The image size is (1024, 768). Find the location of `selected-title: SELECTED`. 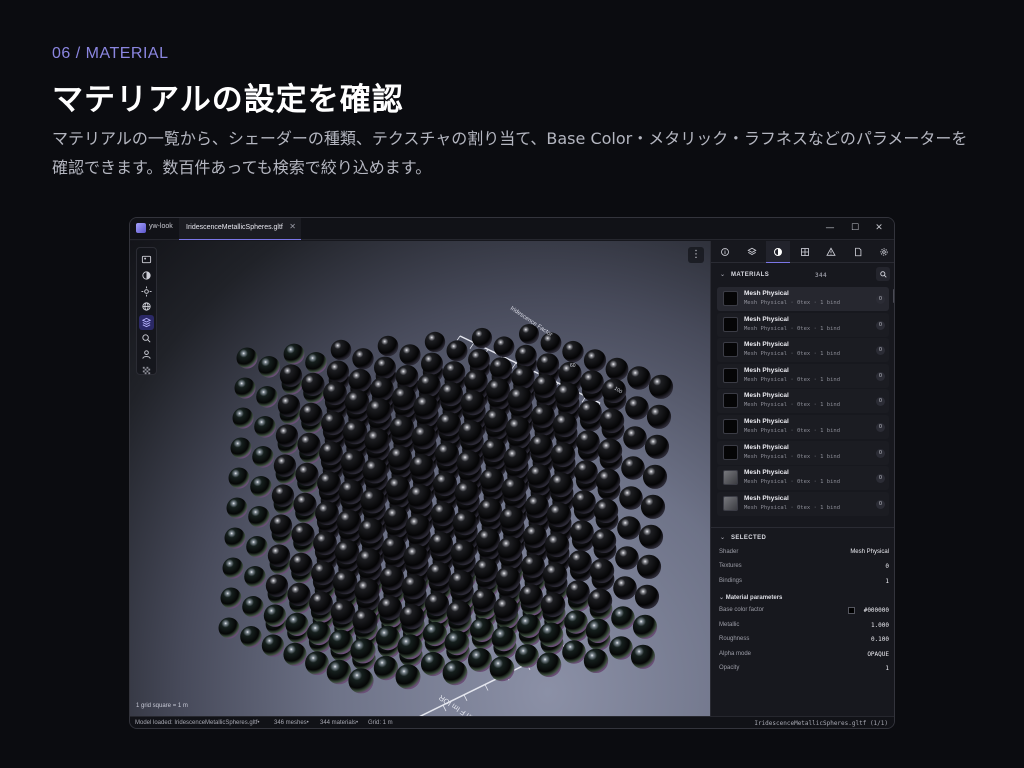

selected-title: SELECTED is located at coordinates (749, 538).